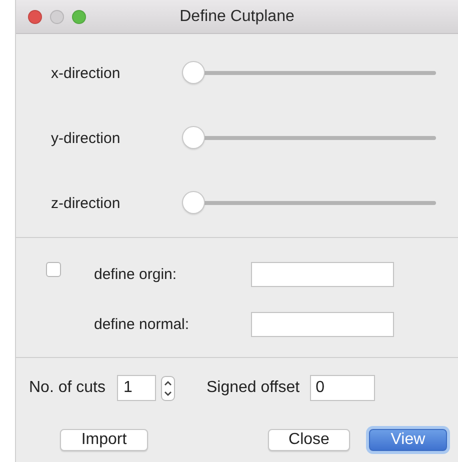  What do you see at coordinates (86, 203) in the screenshot?
I see `slider-label: z-direction` at bounding box center [86, 203].